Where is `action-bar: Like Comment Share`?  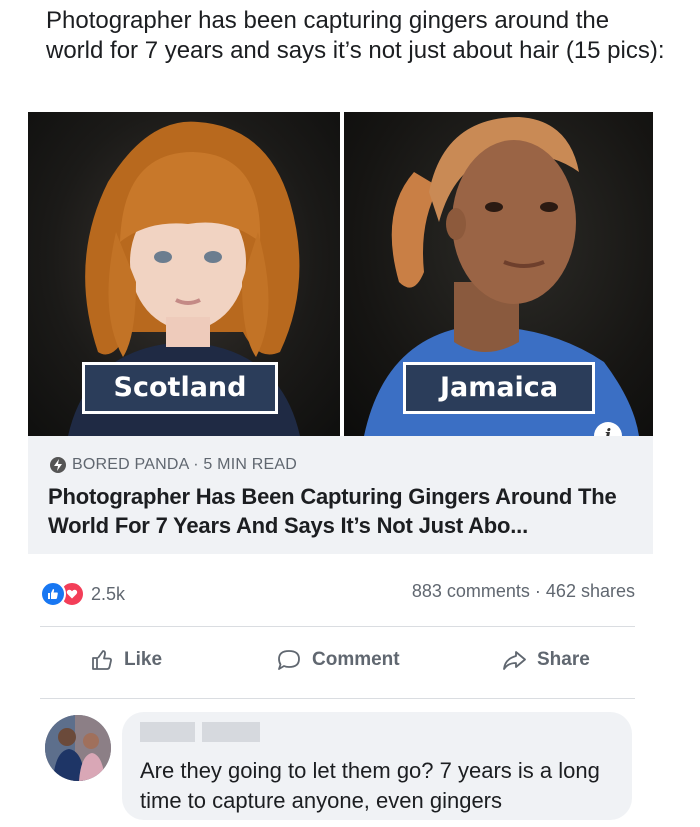 action-bar: Like Comment Share is located at coordinates (337, 662).